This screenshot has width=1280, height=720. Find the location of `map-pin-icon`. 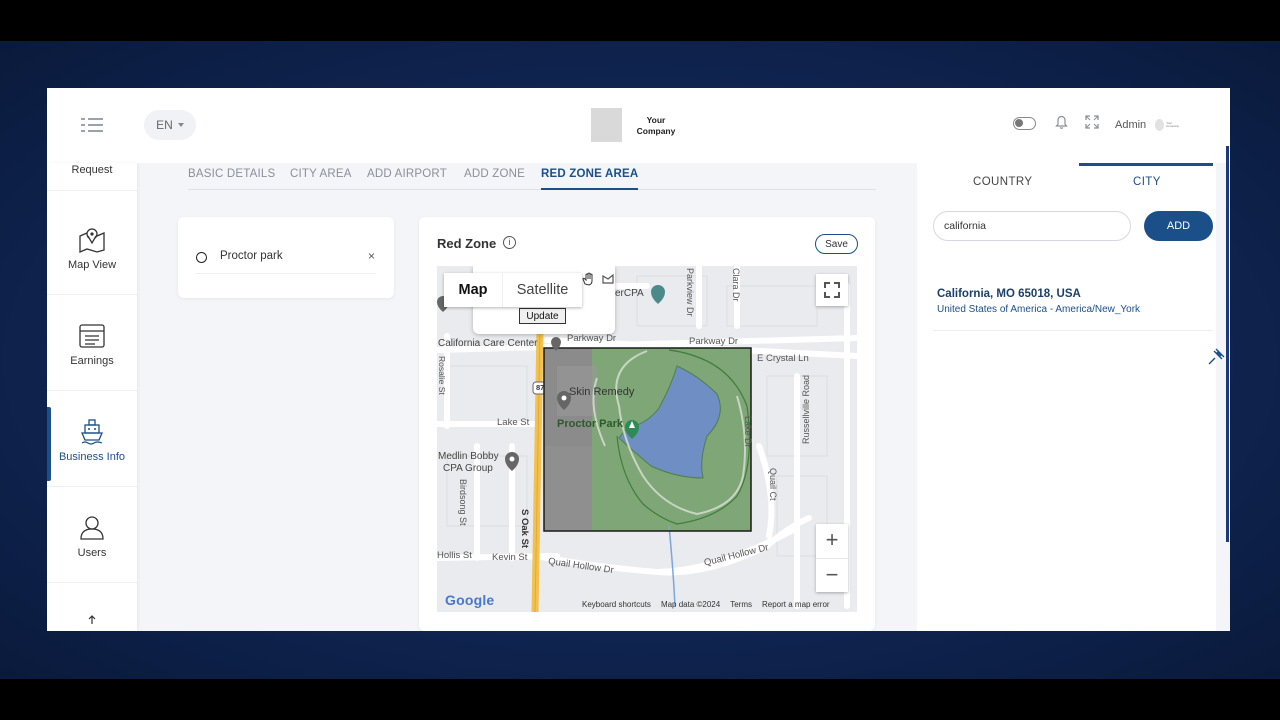

map-pin-icon is located at coordinates (92, 240).